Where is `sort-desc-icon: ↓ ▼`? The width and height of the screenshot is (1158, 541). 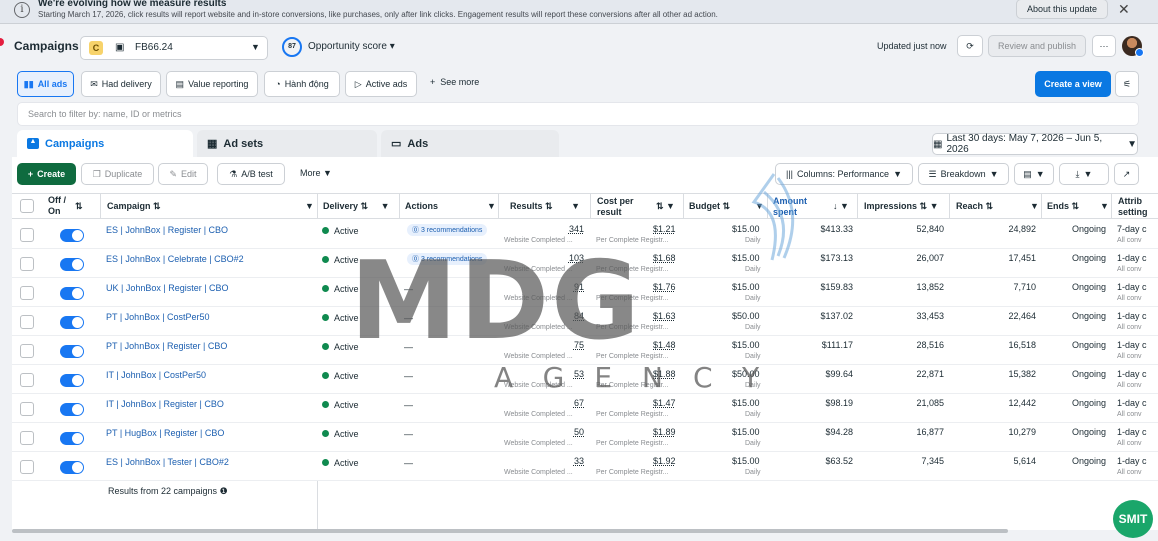 sort-desc-icon: ↓ ▼ is located at coordinates (841, 206).